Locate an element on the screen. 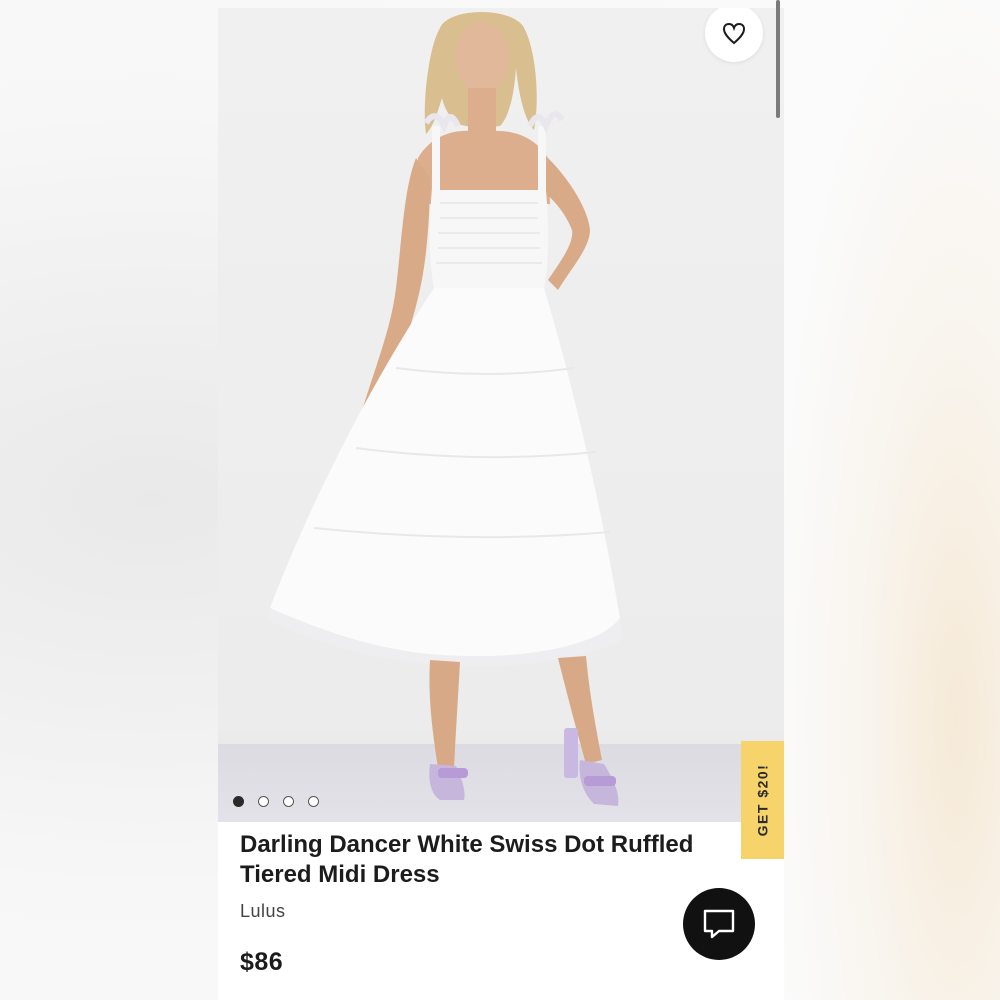 This screenshot has width=1000, height=1000. chat-button is located at coordinates (719, 924).